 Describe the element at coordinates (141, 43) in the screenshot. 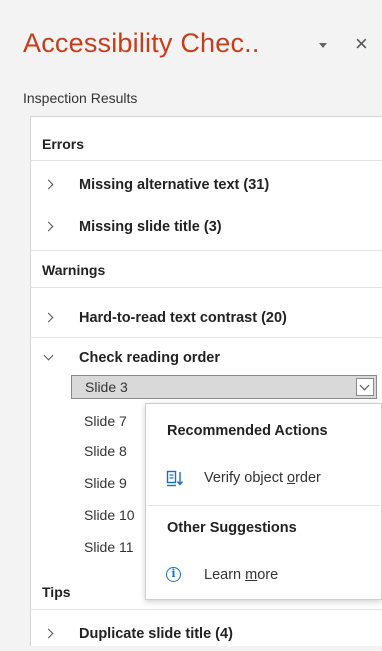

I see `pane-title: Accessibility Chec..` at that location.